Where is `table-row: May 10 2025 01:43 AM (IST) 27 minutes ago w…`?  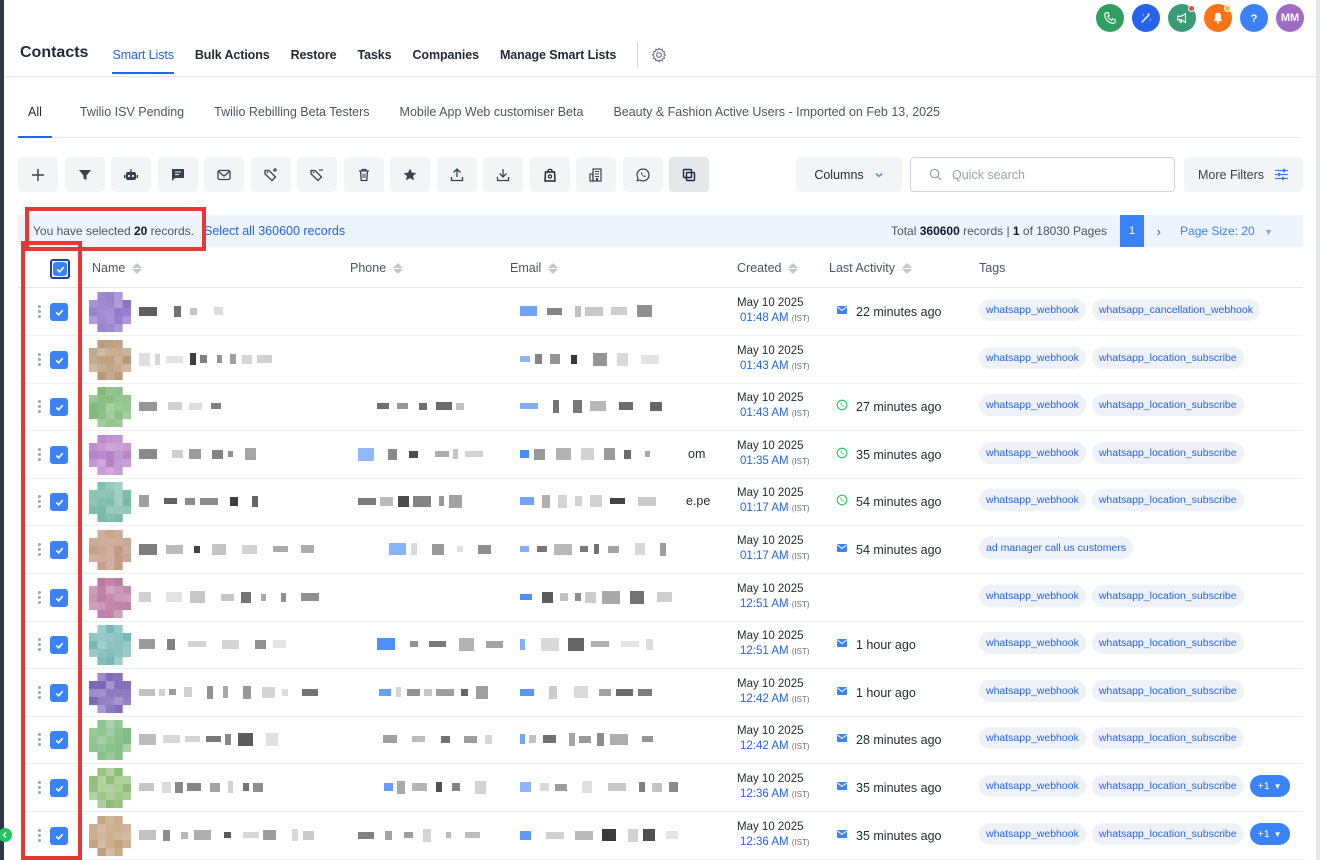 table-row: May 10 2025 01:43 AM (IST) 27 minutes ago w… is located at coordinates (660, 407).